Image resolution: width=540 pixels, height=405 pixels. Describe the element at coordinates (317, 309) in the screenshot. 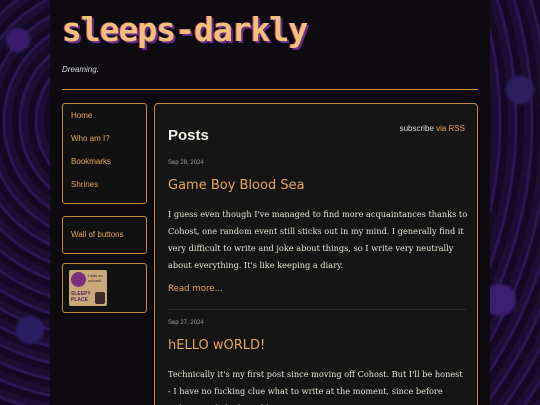

I see `post-separator` at that location.